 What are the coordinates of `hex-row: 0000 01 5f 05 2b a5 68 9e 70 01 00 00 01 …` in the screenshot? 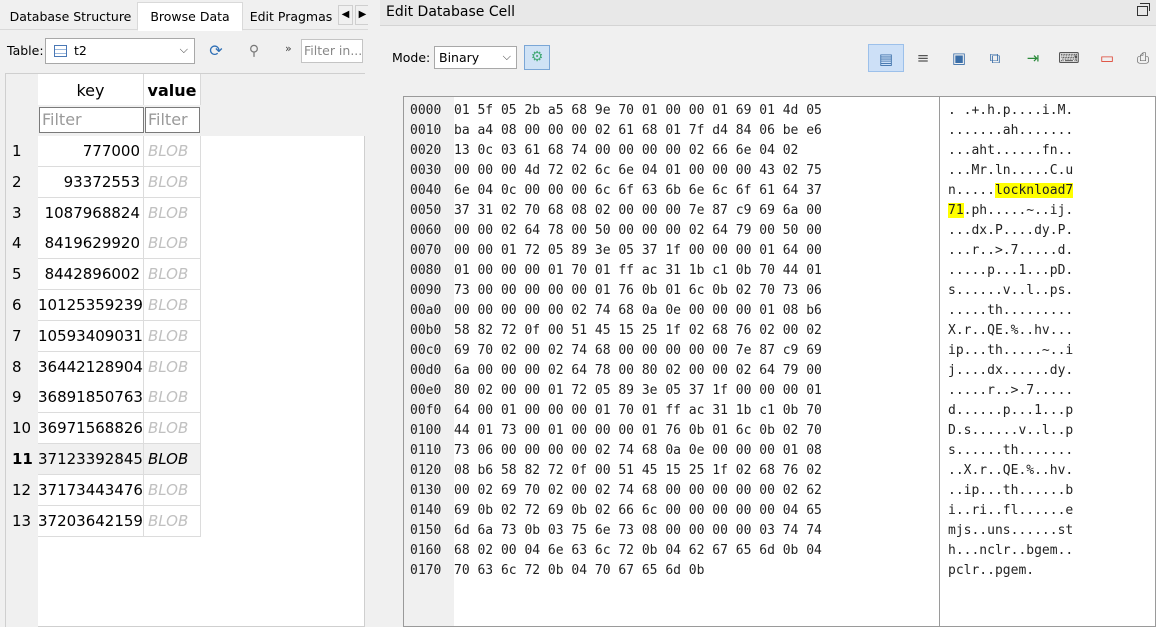 It's located at (672, 111).